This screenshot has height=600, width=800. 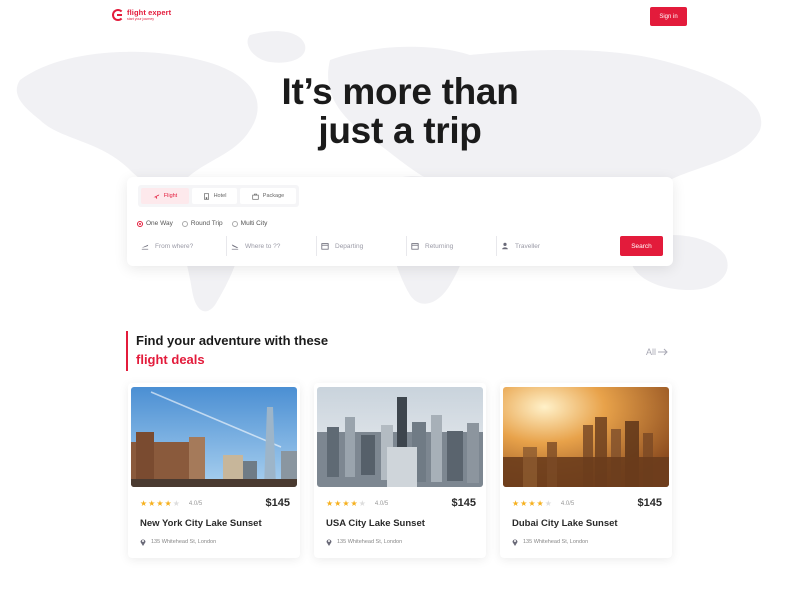 I want to click on search-button: Search, so click(x=641, y=246).